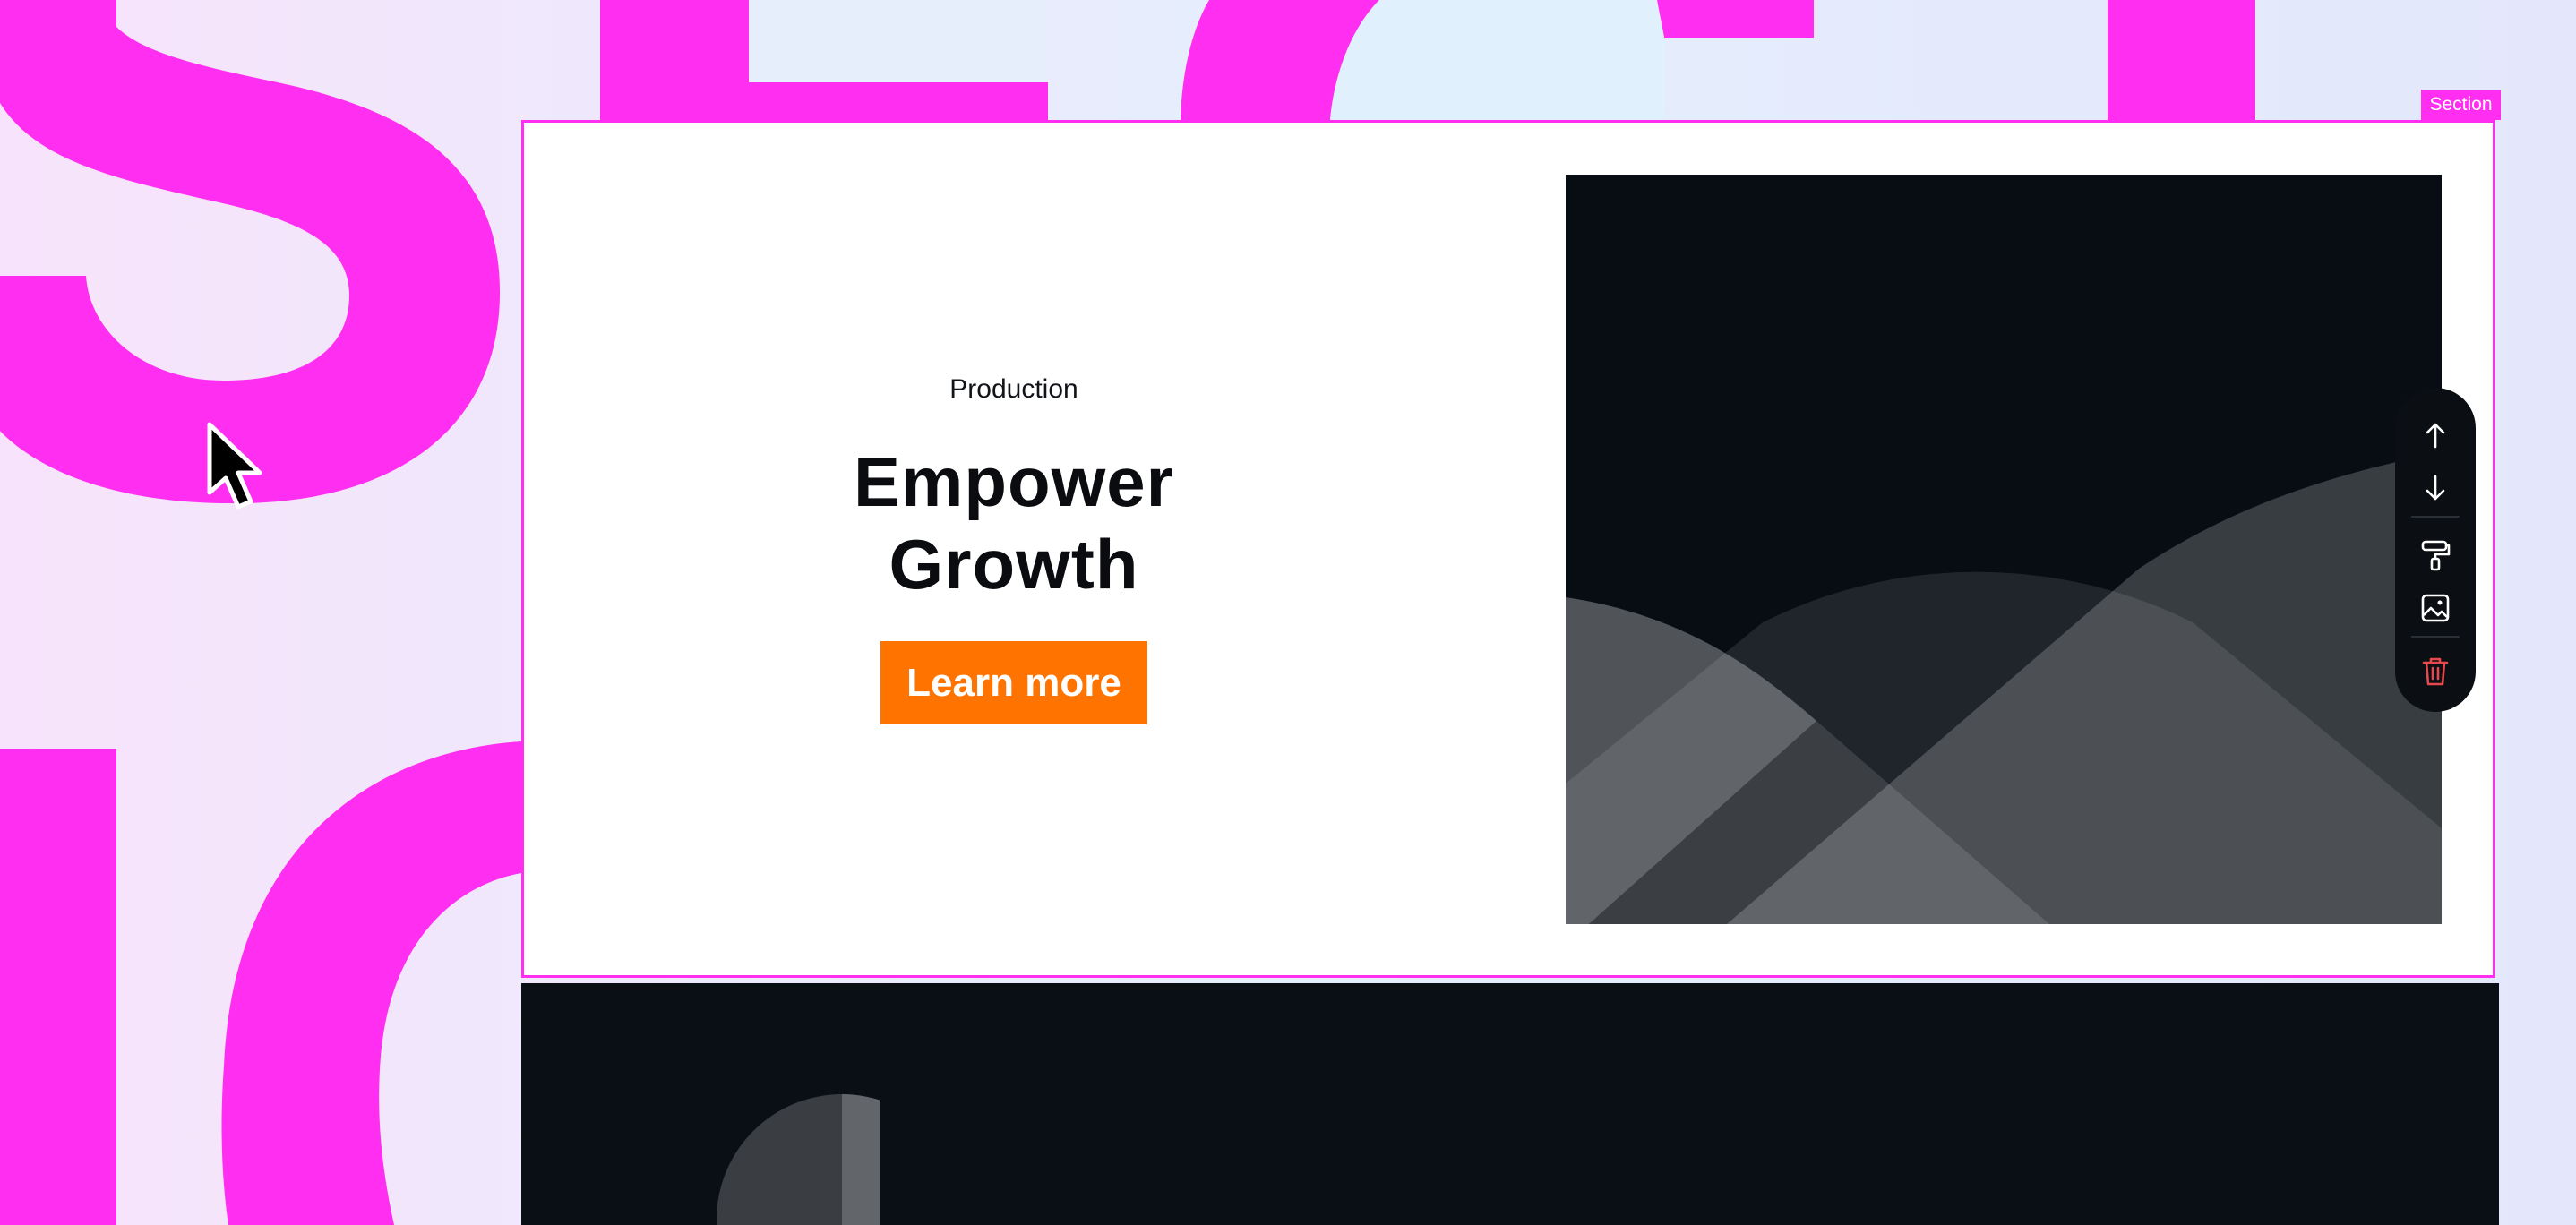  I want to click on image-icon, so click(2435, 608).